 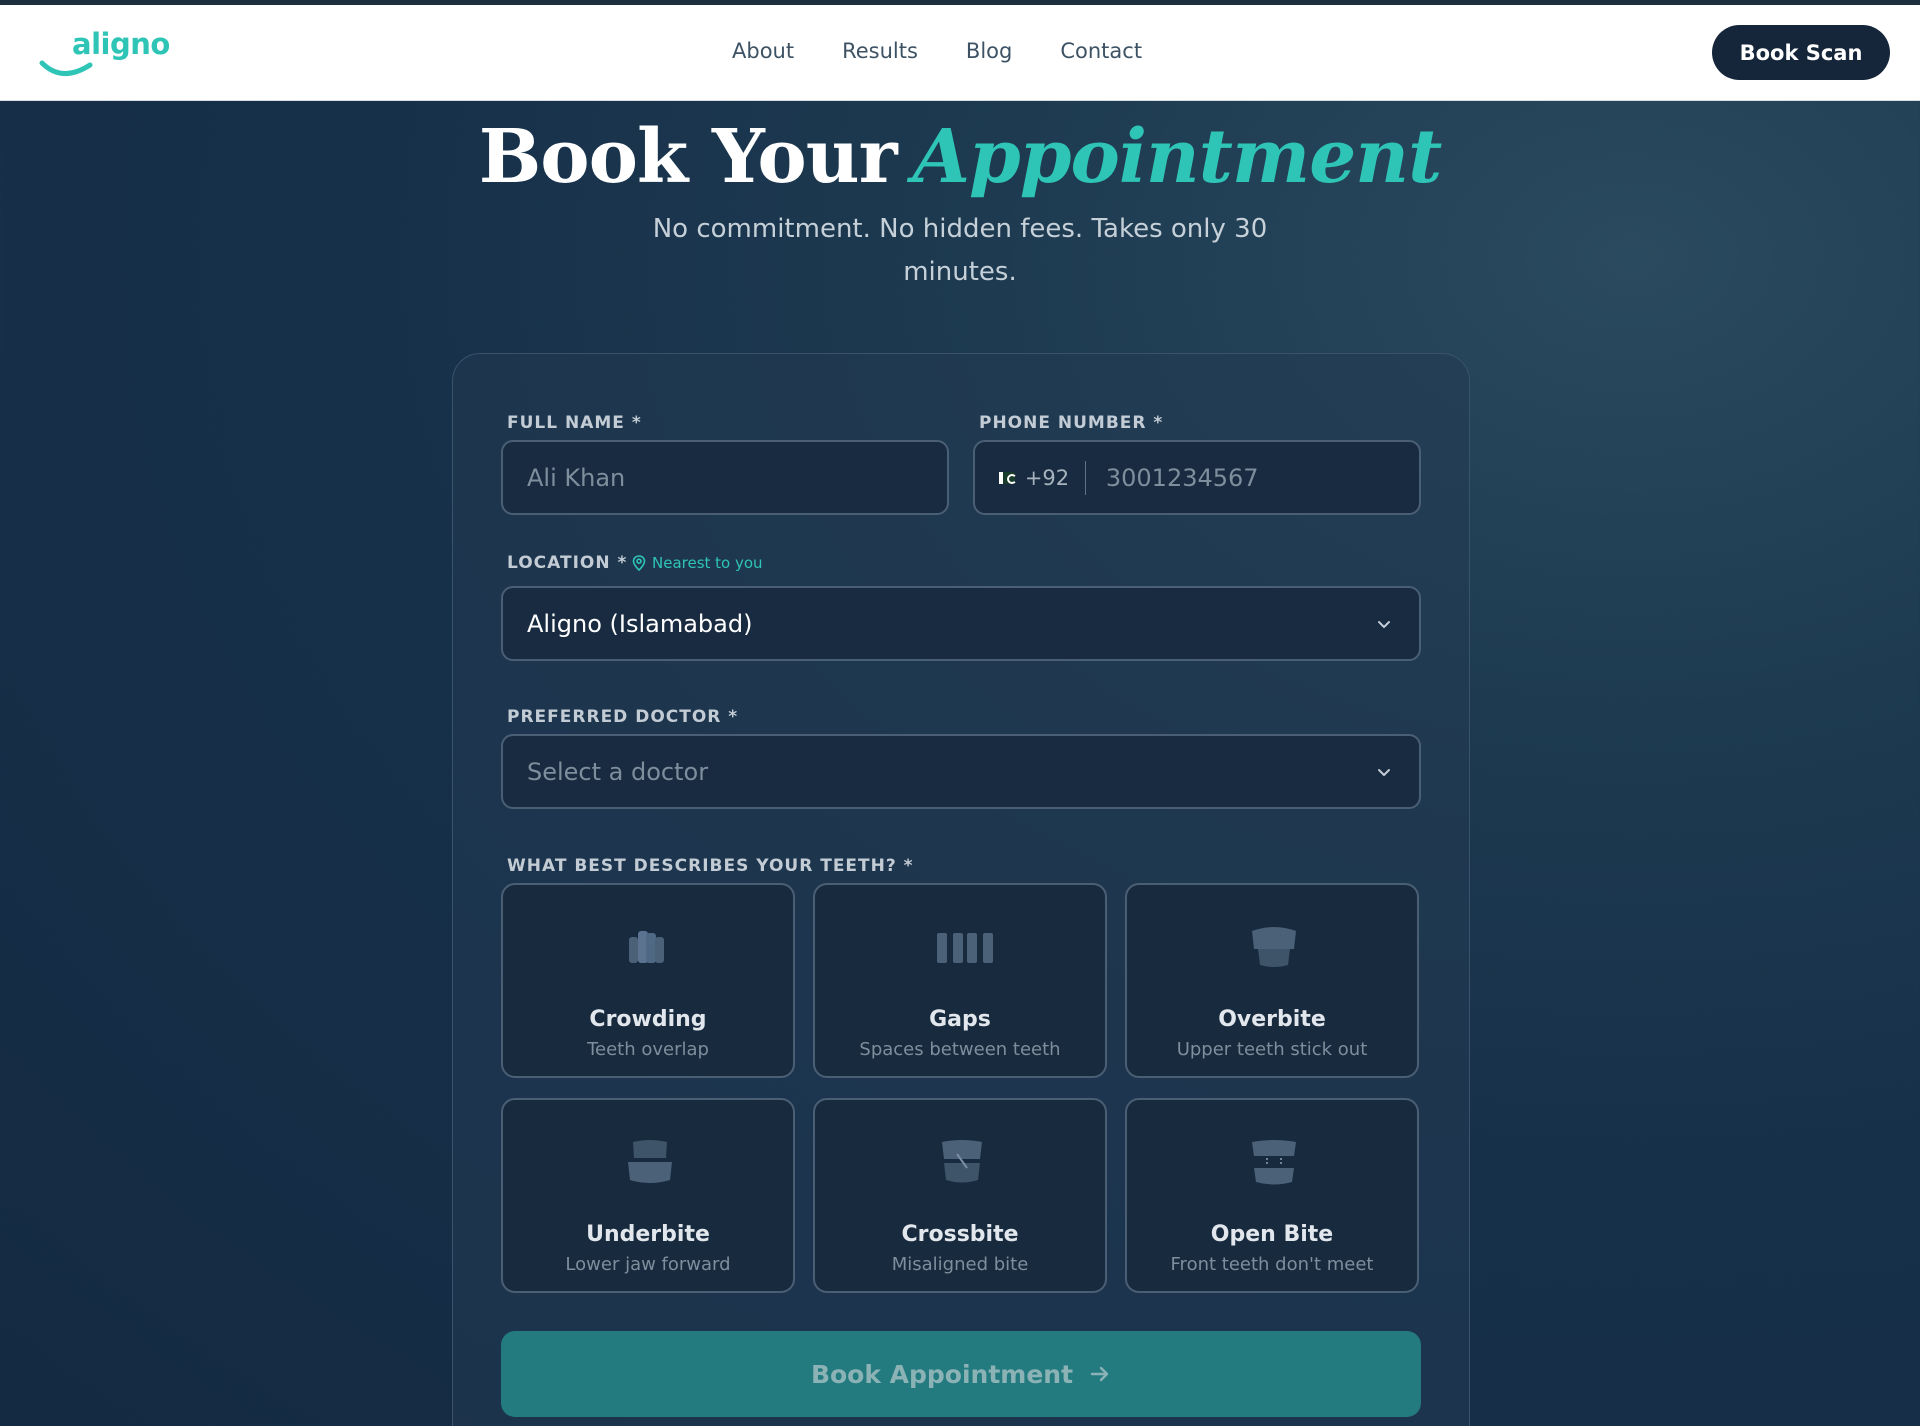 I want to click on full-name-input, so click(x=725, y=477).